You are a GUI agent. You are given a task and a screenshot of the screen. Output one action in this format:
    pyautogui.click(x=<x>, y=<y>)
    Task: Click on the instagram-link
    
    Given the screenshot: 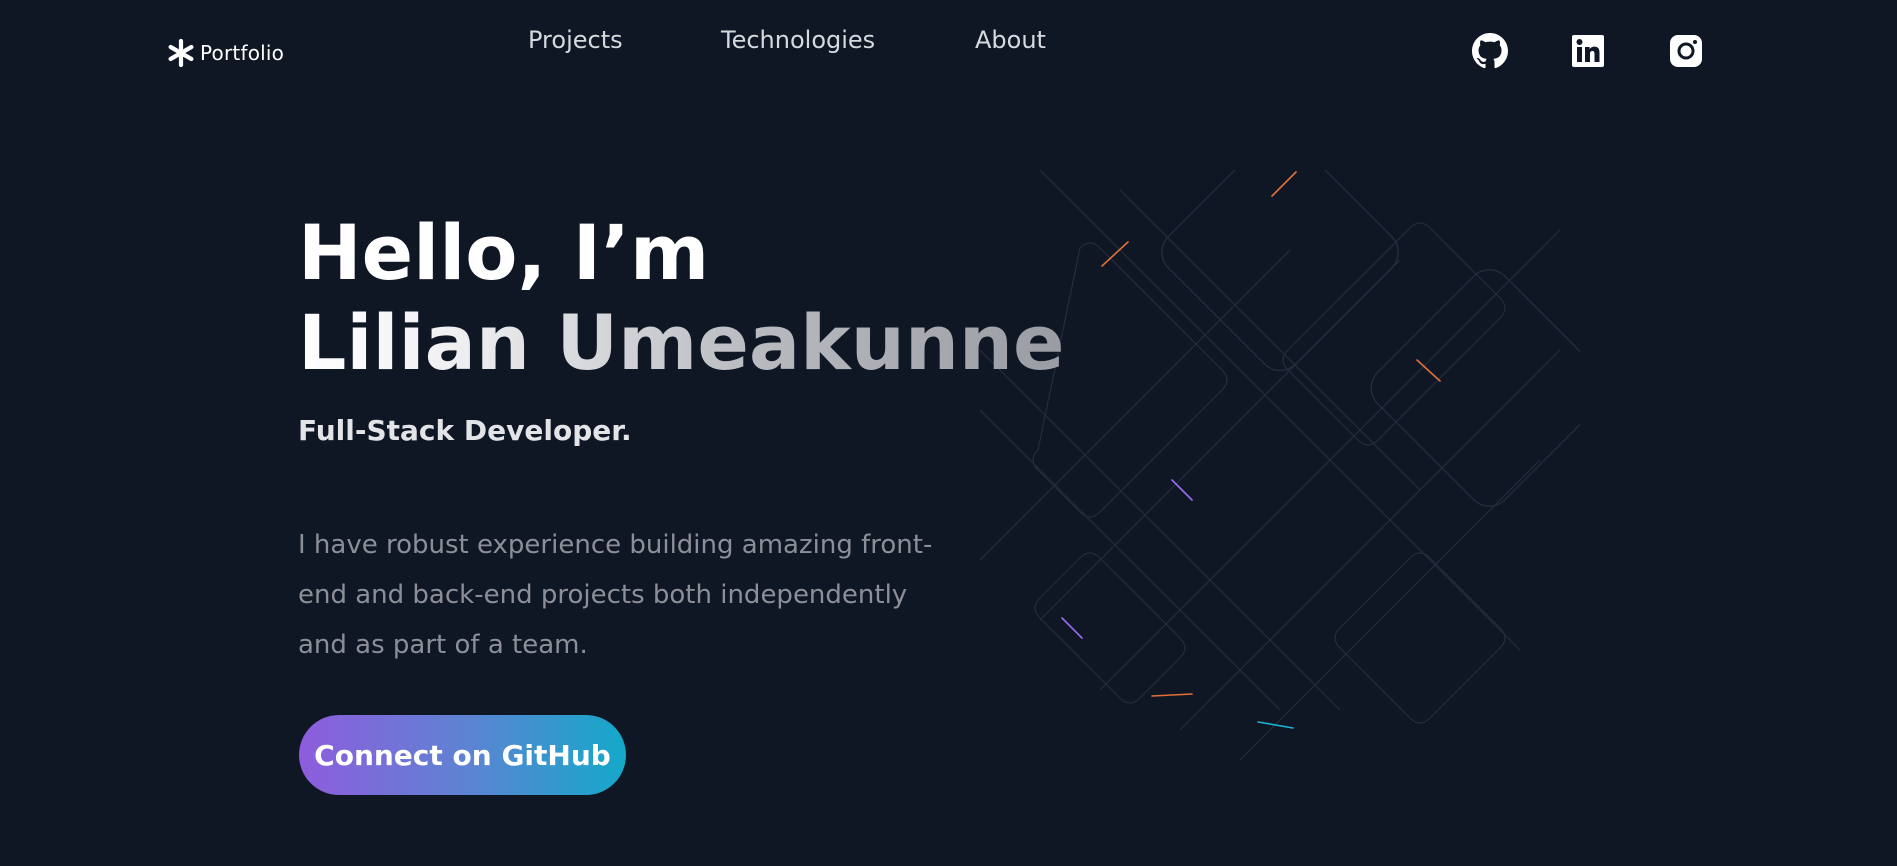 What is the action you would take?
    pyautogui.click(x=1686, y=51)
    